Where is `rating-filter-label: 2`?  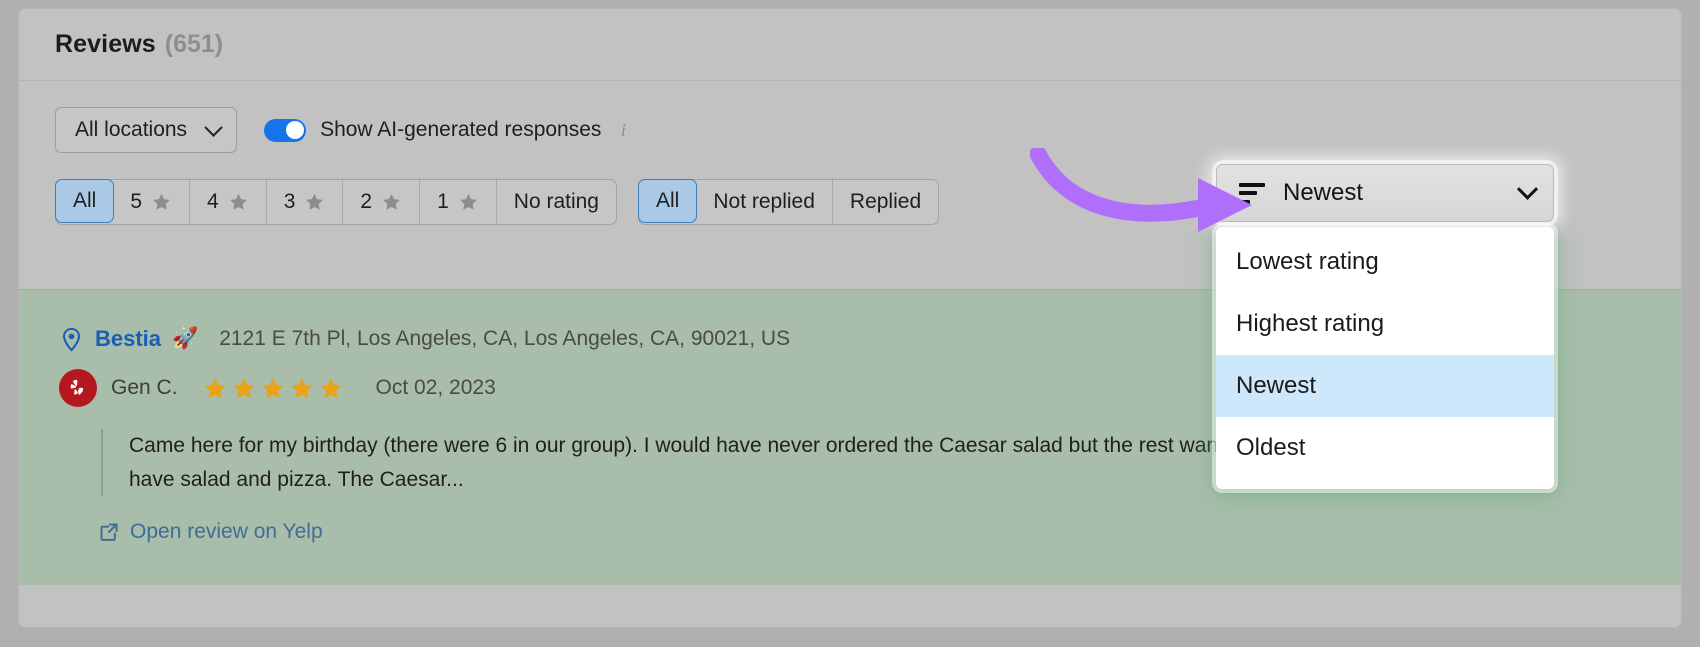 rating-filter-label: 2 is located at coordinates (366, 201).